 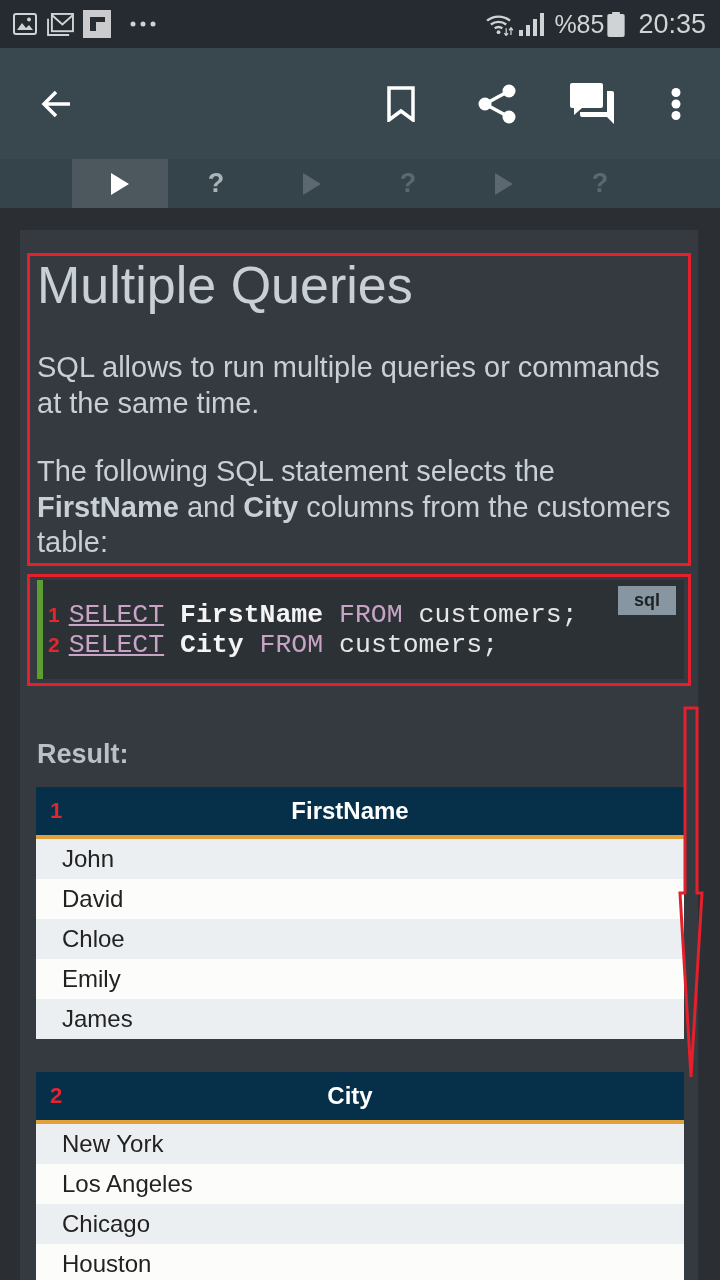 What do you see at coordinates (672, 24) in the screenshot?
I see `clock: 20:35` at bounding box center [672, 24].